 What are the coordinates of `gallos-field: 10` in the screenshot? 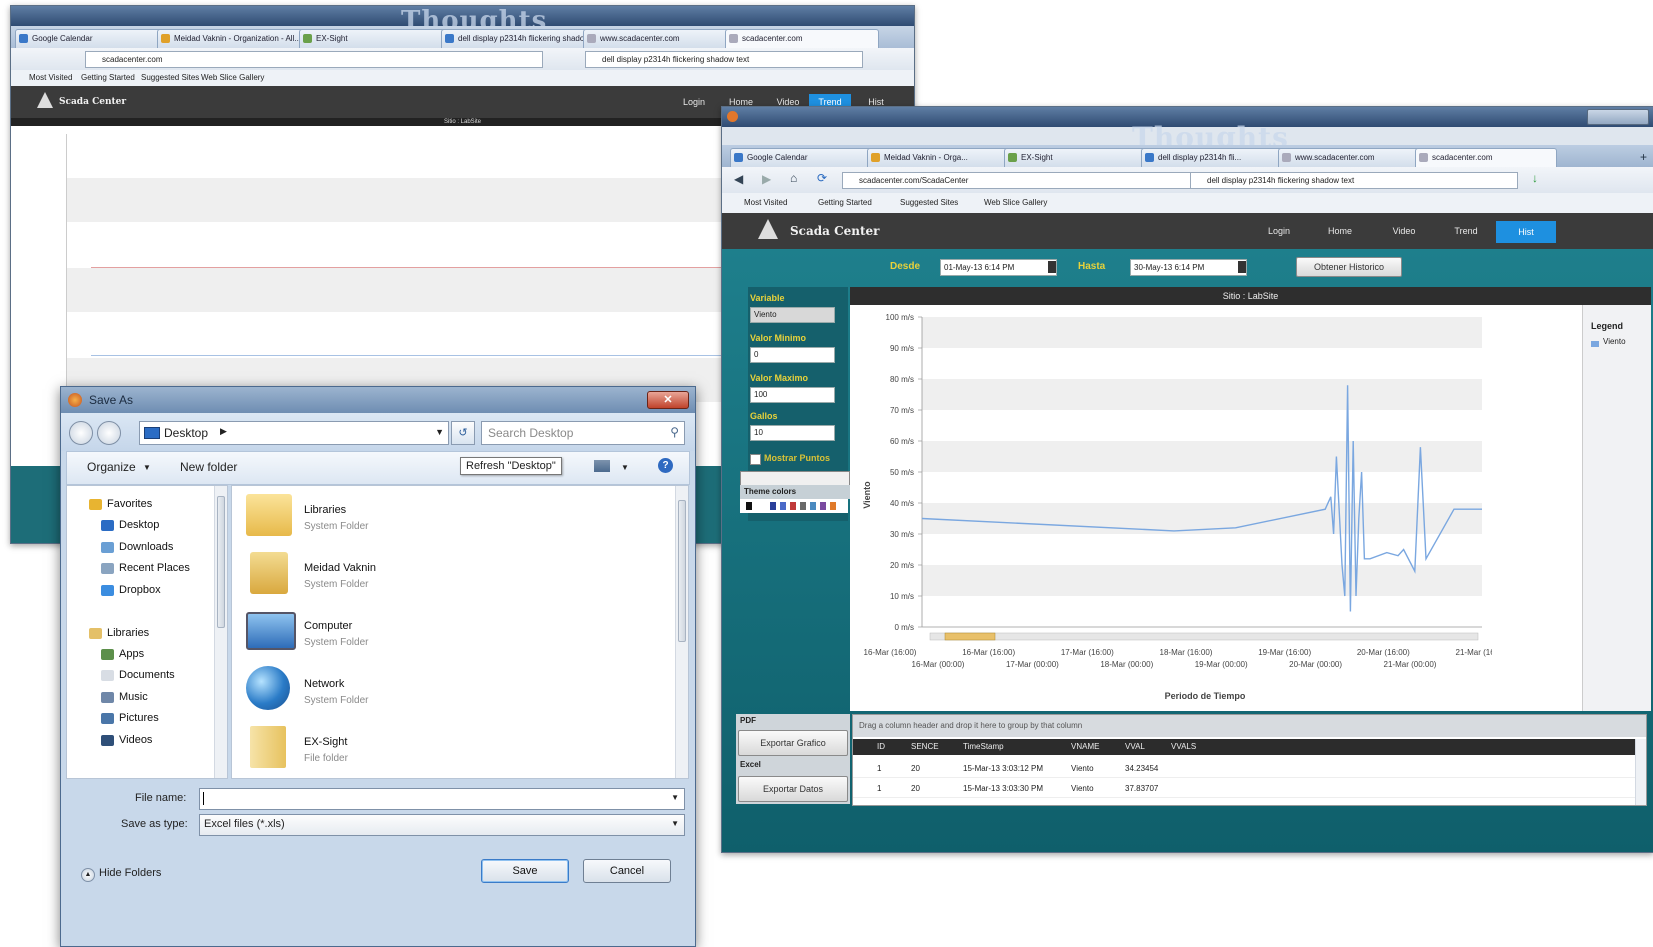 It's located at (792, 433).